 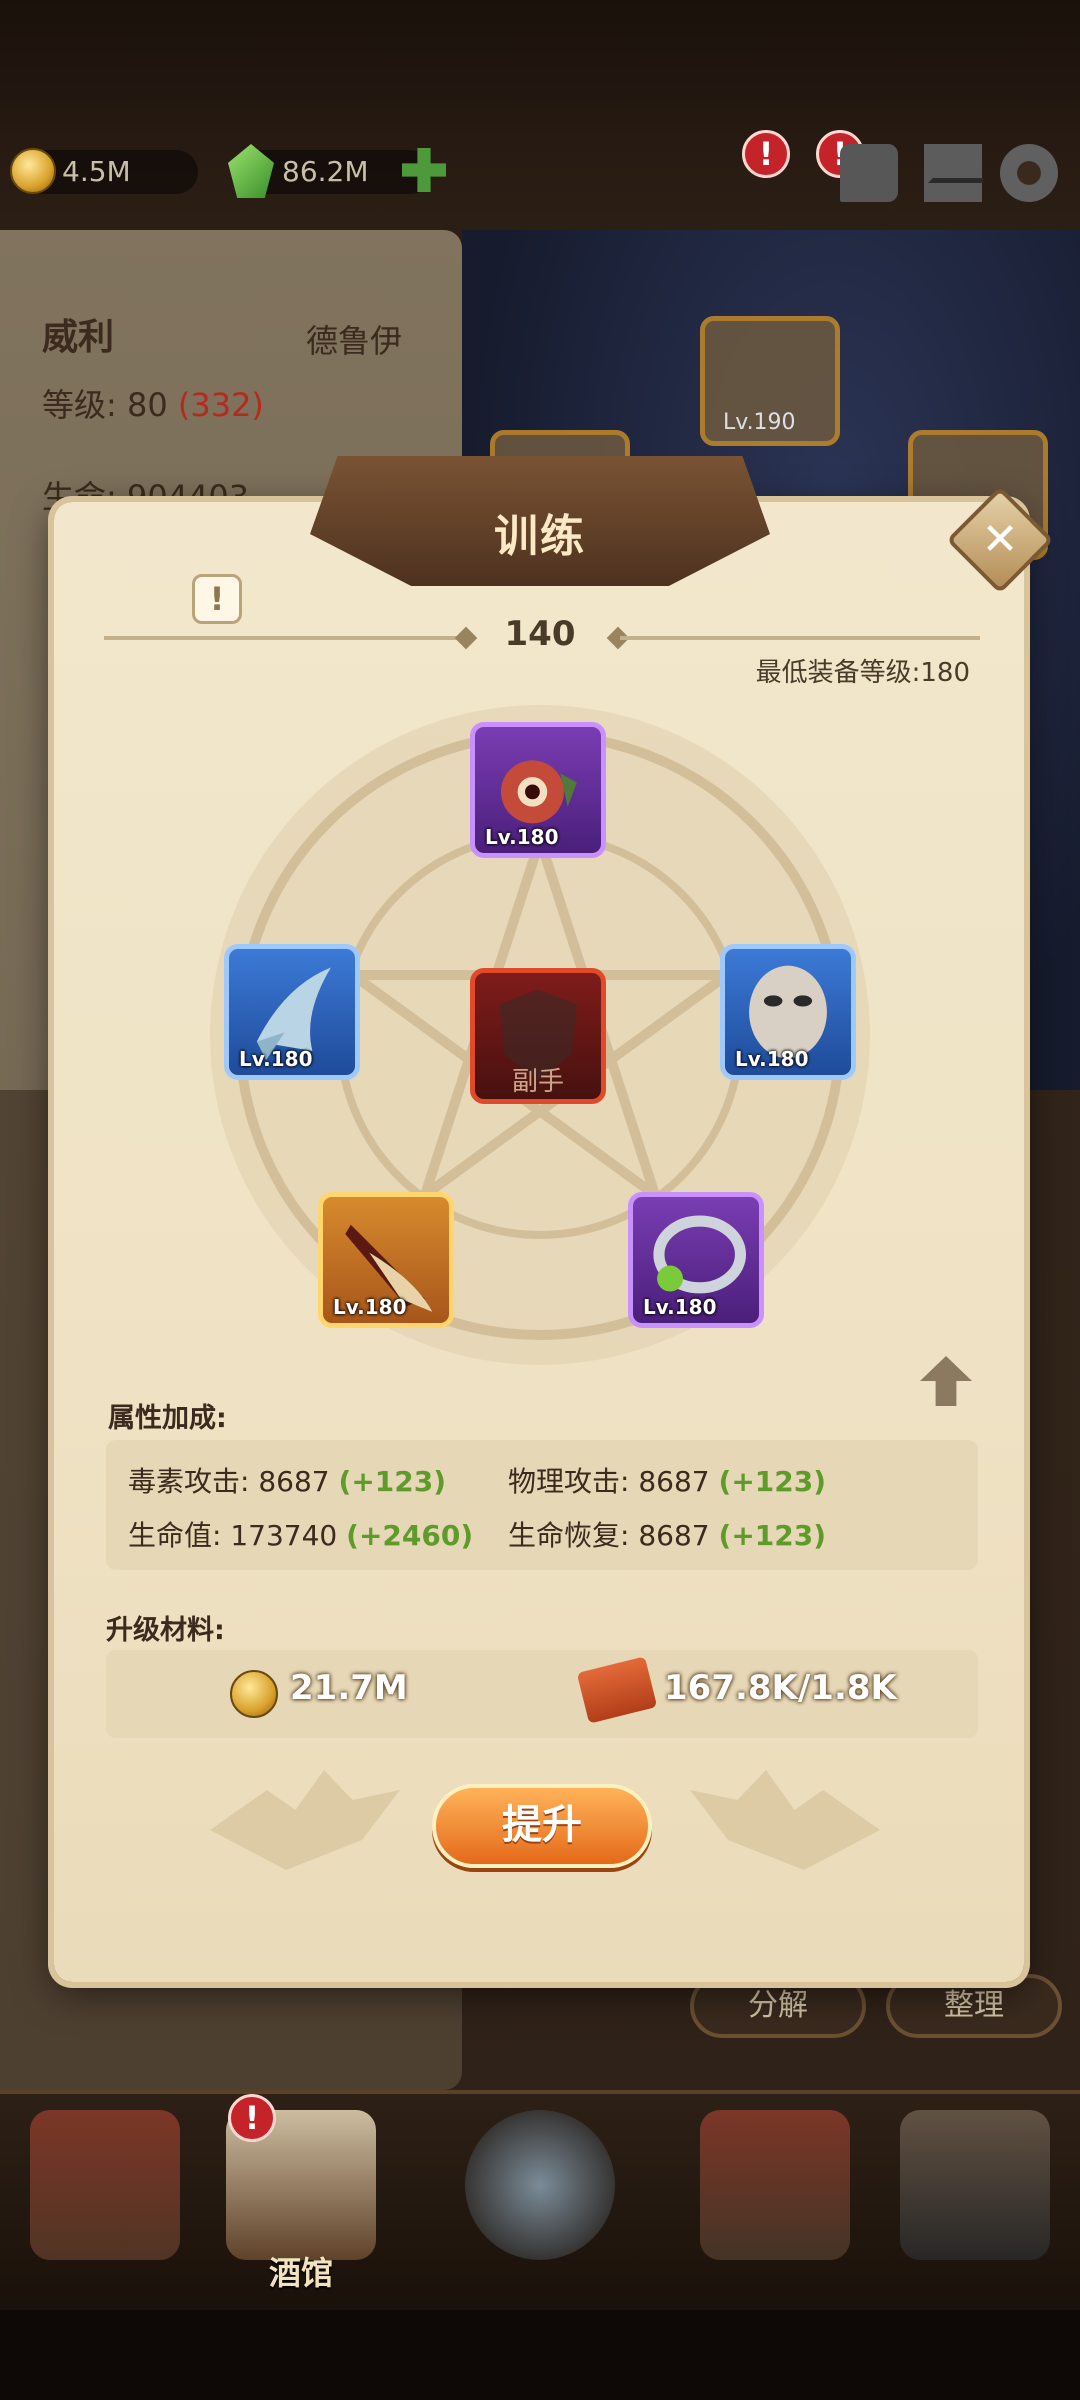 I want to click on gold-cost: 21.7M, so click(x=349, y=1688).